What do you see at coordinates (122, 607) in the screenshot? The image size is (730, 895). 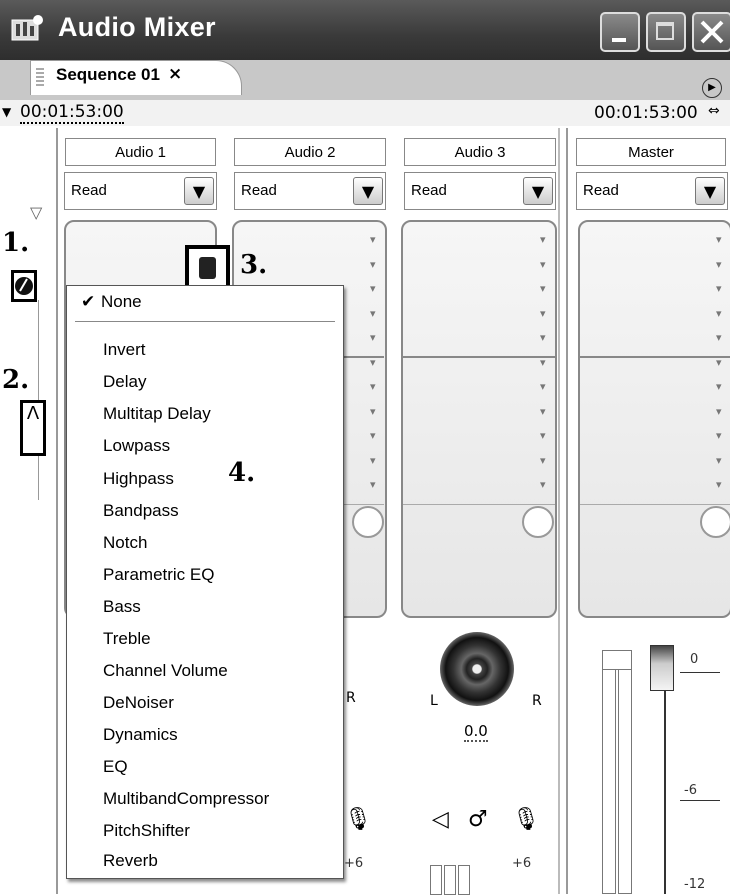 I see `menu-item-bass: Bass` at bounding box center [122, 607].